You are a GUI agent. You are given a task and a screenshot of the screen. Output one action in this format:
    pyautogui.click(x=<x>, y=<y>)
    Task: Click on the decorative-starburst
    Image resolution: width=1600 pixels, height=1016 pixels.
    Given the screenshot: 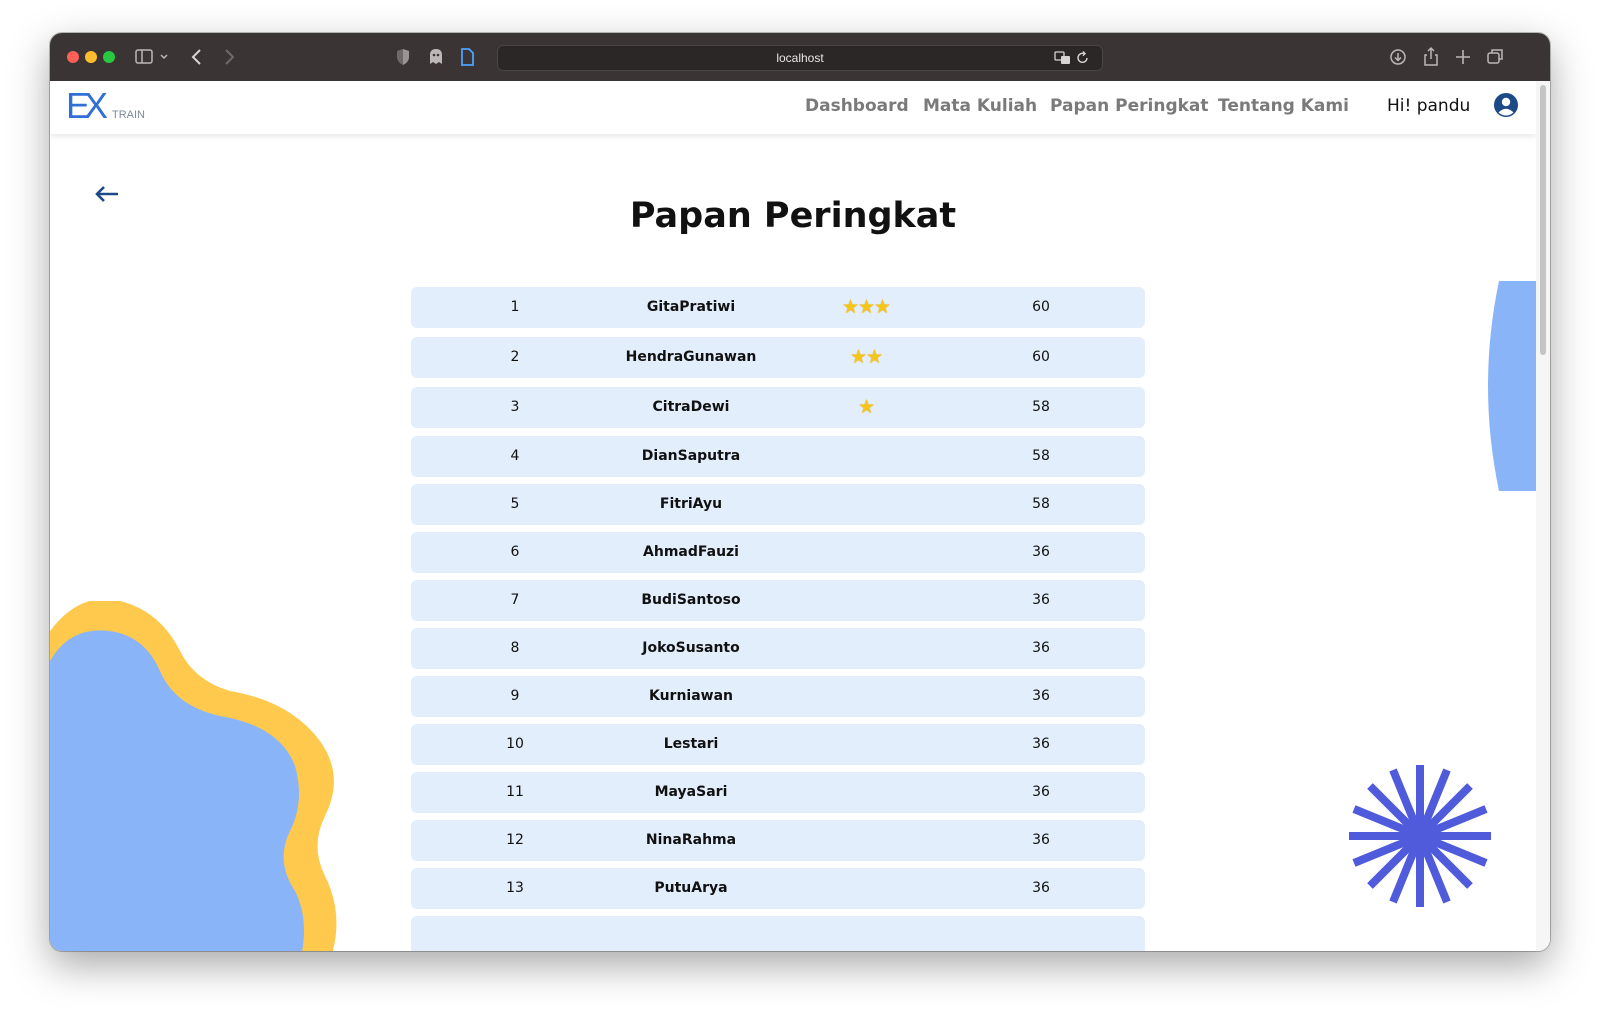 What is the action you would take?
    pyautogui.click(x=1420, y=836)
    